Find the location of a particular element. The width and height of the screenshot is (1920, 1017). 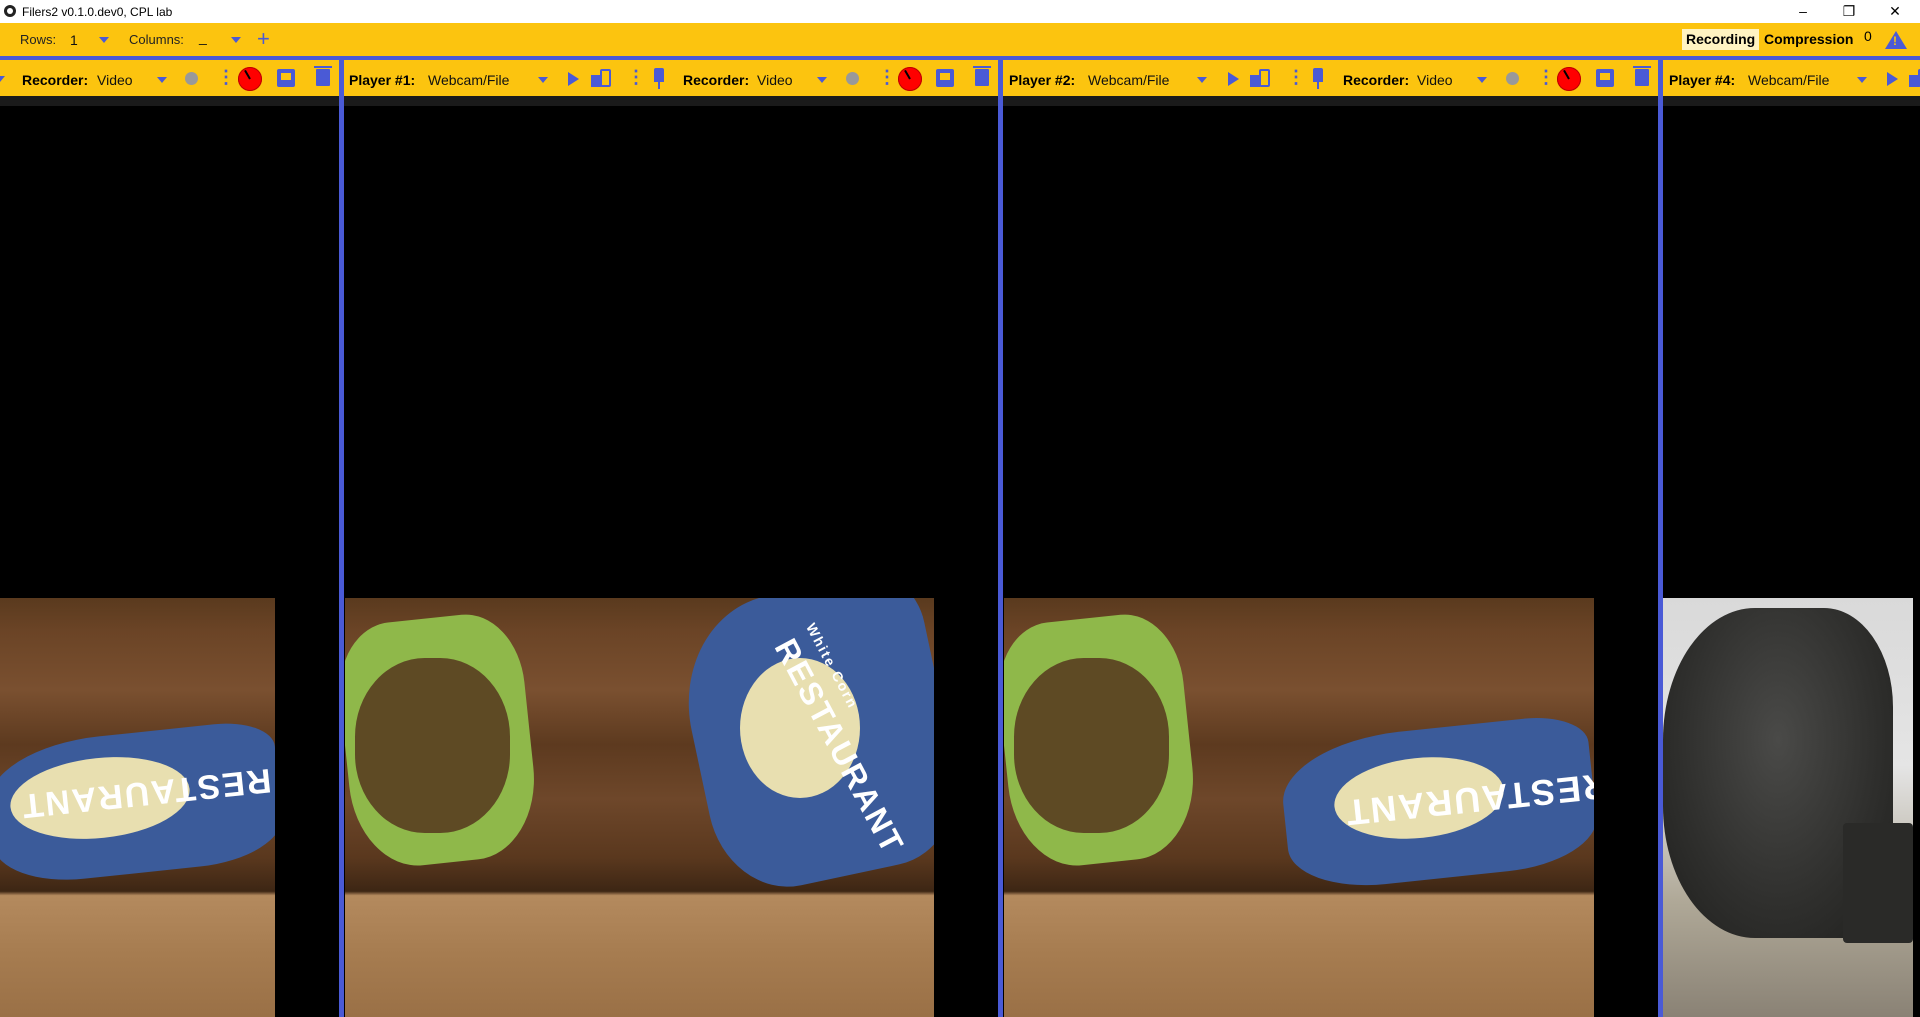

toolbar-shadow is located at coordinates (960, 101).